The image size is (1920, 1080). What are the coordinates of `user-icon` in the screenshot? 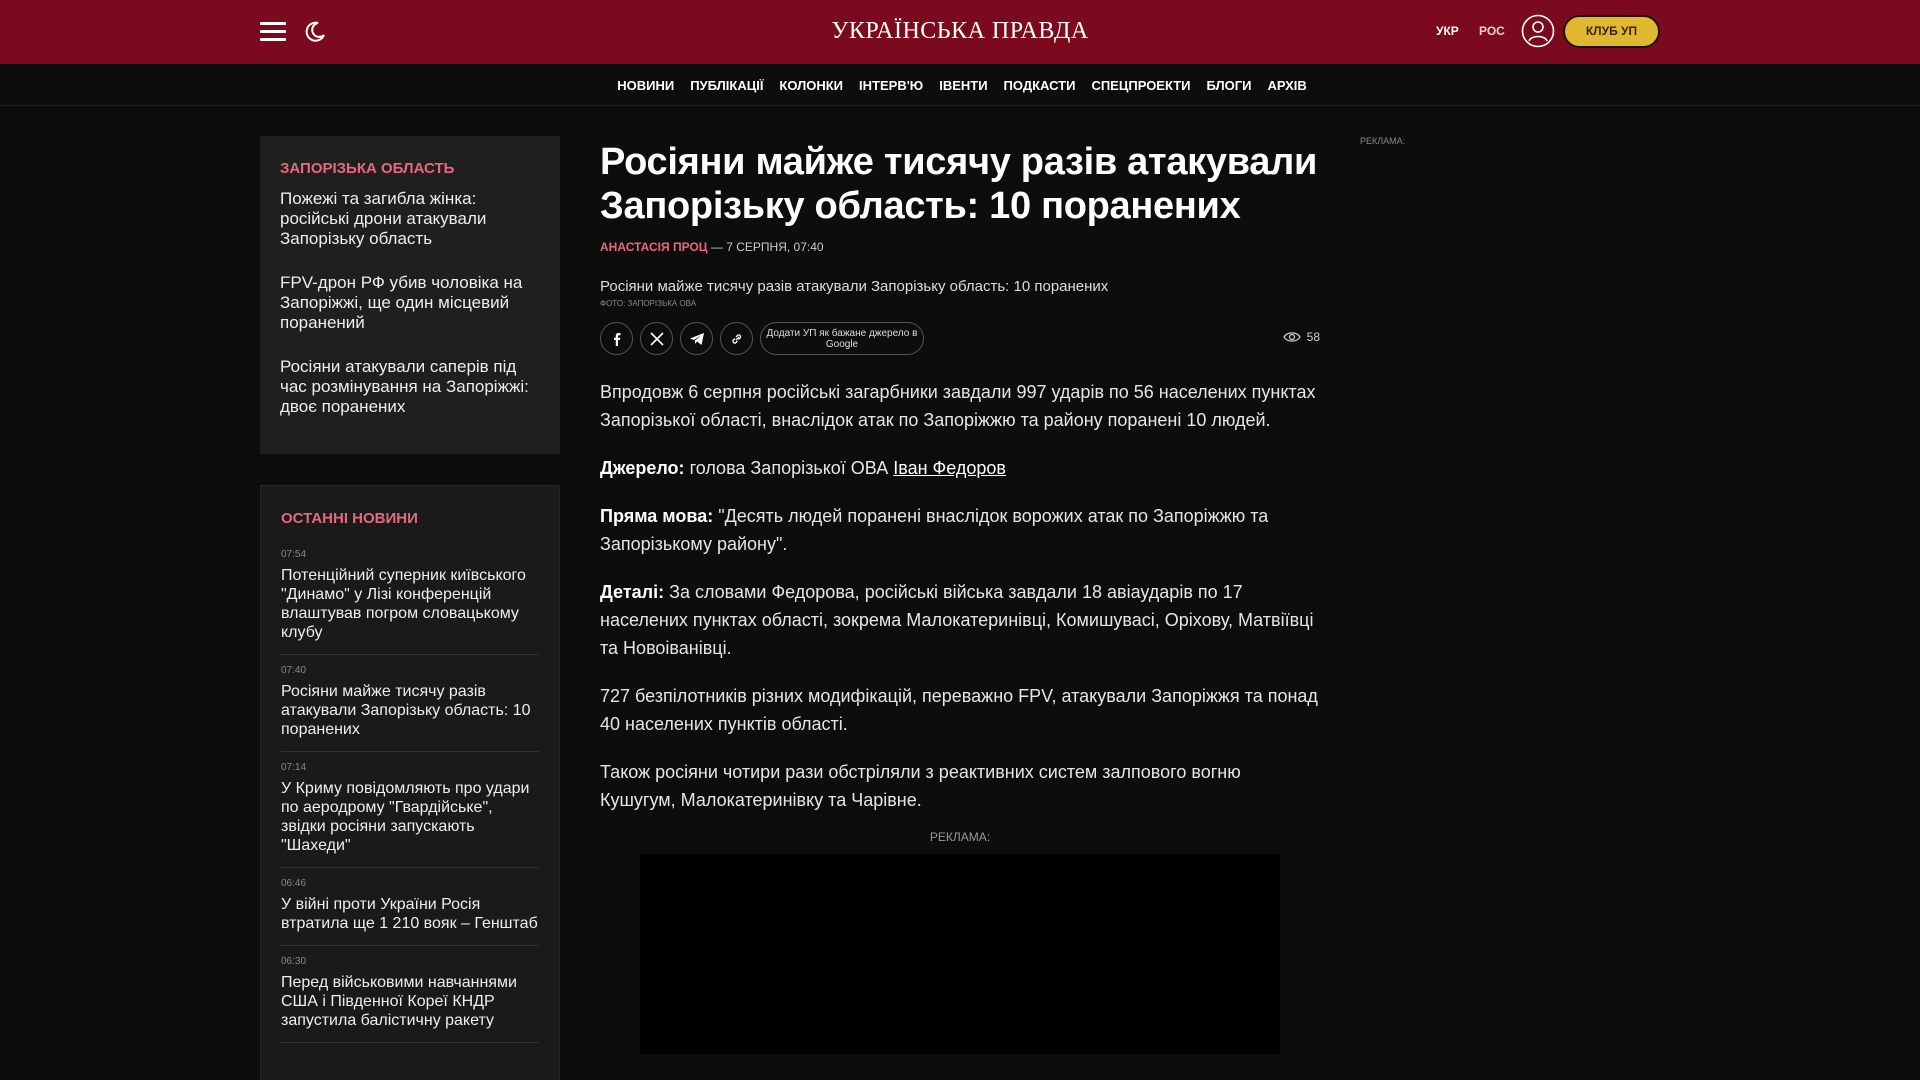 It's located at (1538, 31).